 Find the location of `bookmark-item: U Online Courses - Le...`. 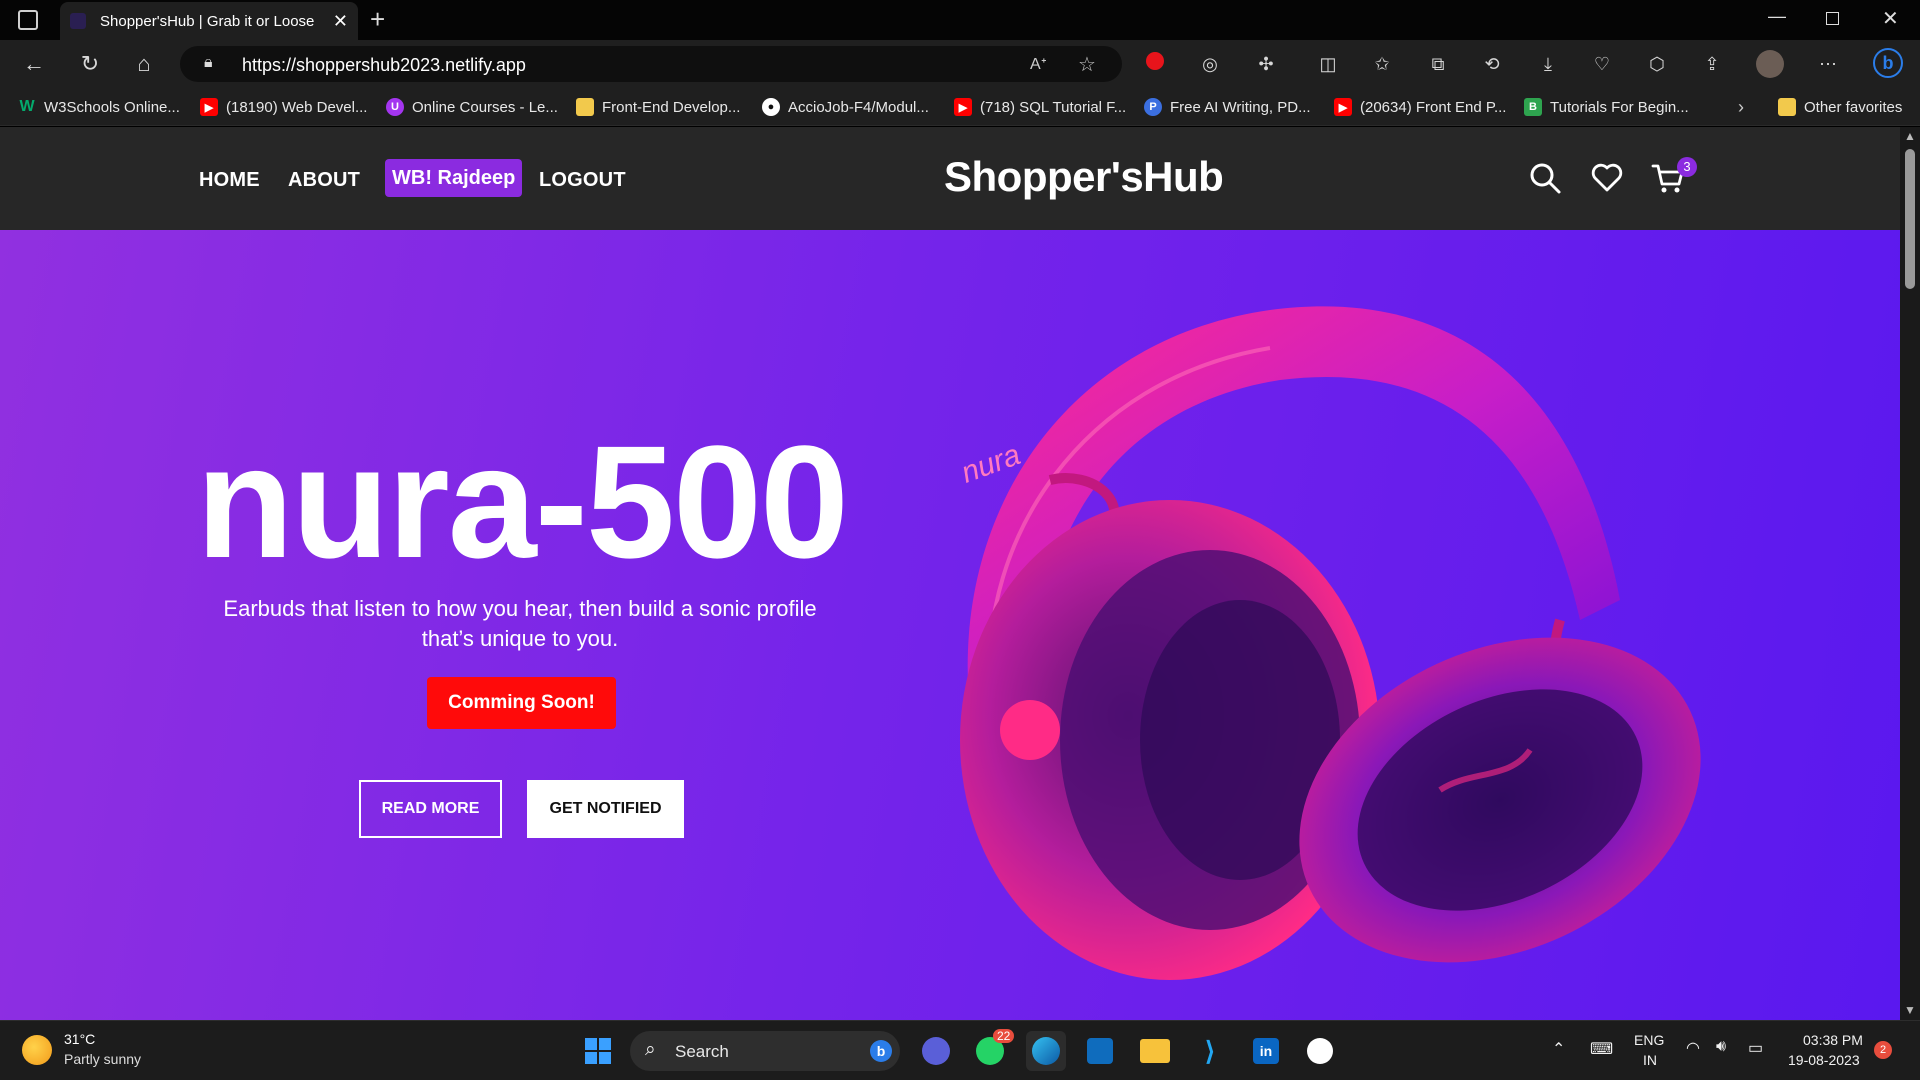

bookmark-item: U Online Courses - Le... is located at coordinates (472, 107).